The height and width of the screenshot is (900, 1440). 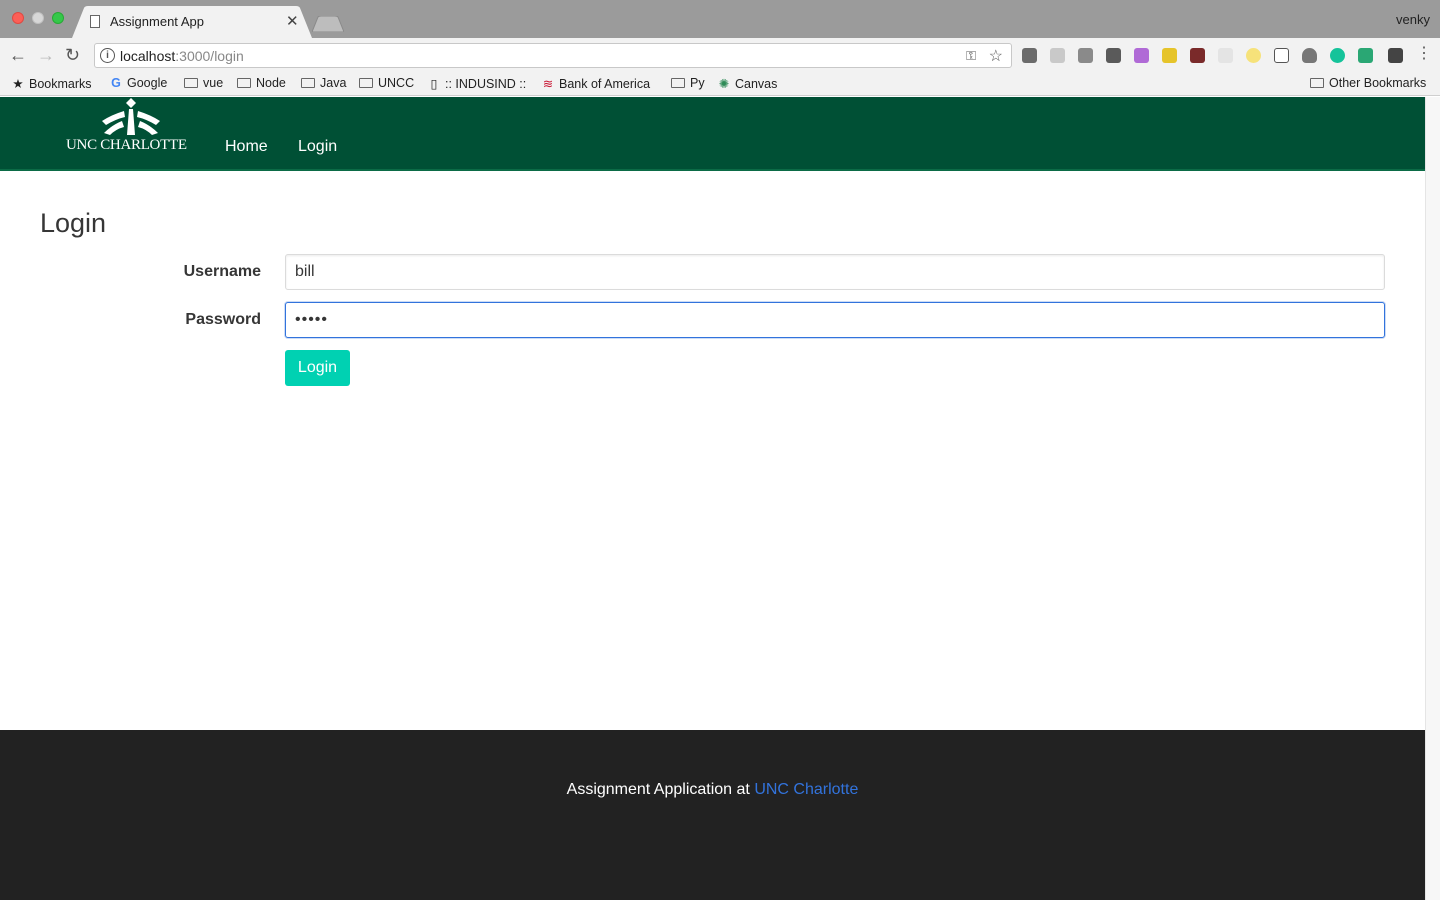 What do you see at coordinates (553, 55) in the screenshot?
I see `address-bar: i localhost:3000/login ⚿ ☆` at bounding box center [553, 55].